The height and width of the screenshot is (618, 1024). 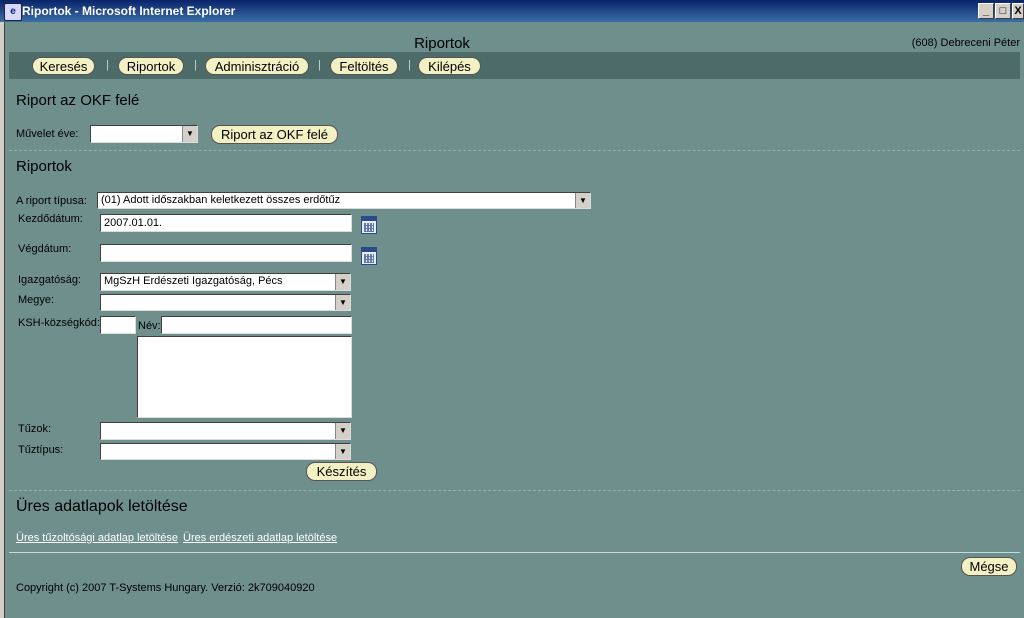 I want to click on reports-heading: Riportok, so click(x=44, y=166).